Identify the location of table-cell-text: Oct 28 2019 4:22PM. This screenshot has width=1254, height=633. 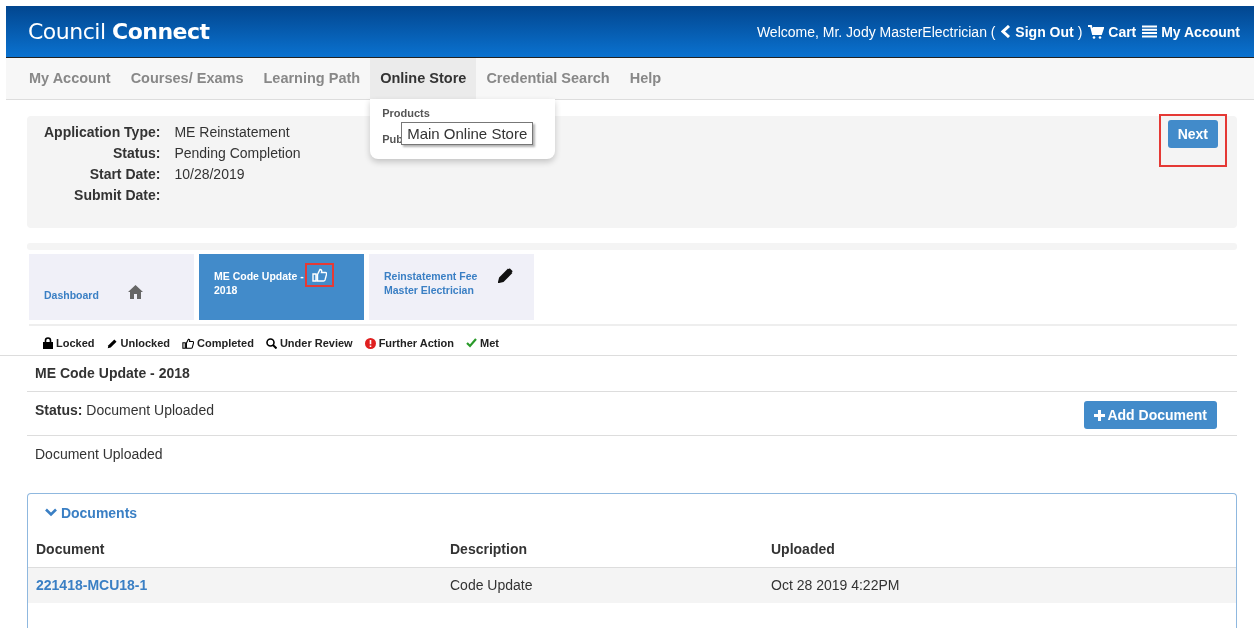
(836, 585).